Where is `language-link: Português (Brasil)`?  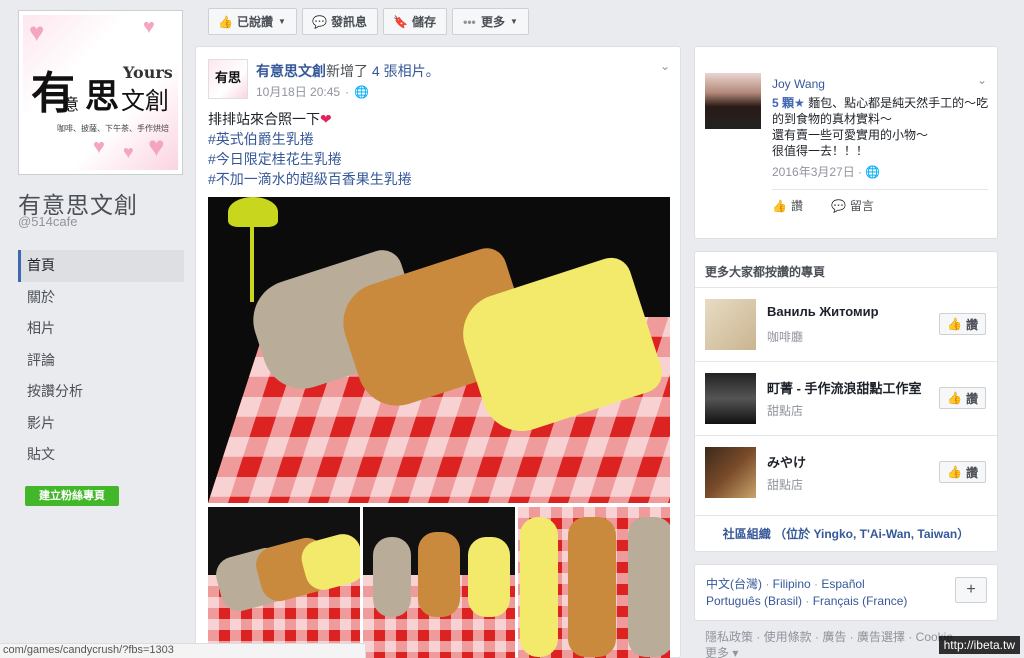
language-link: Português (Brasil) is located at coordinates (754, 601).